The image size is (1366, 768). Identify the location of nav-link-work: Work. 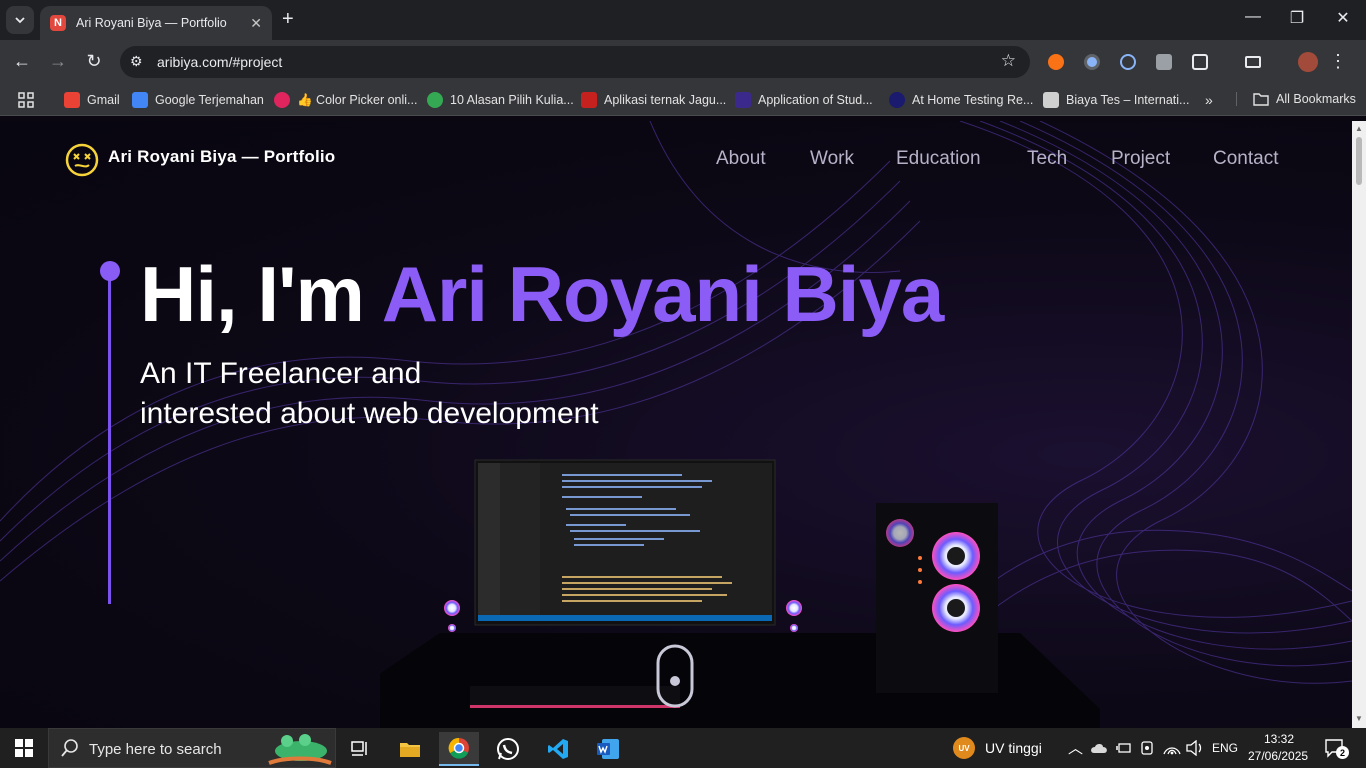
(832, 159).